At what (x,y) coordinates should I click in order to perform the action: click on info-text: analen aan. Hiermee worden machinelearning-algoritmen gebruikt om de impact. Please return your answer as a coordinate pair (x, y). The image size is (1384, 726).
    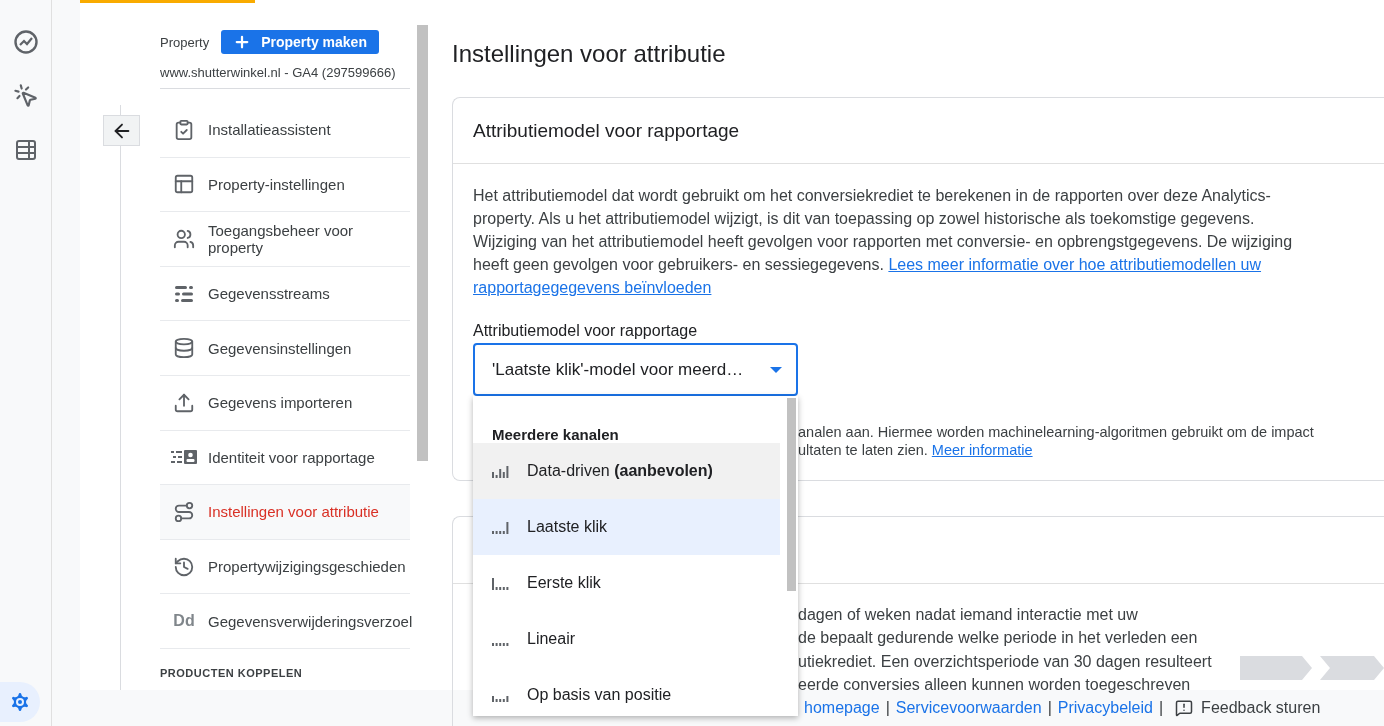
    Looking at the image, I should click on (1056, 432).